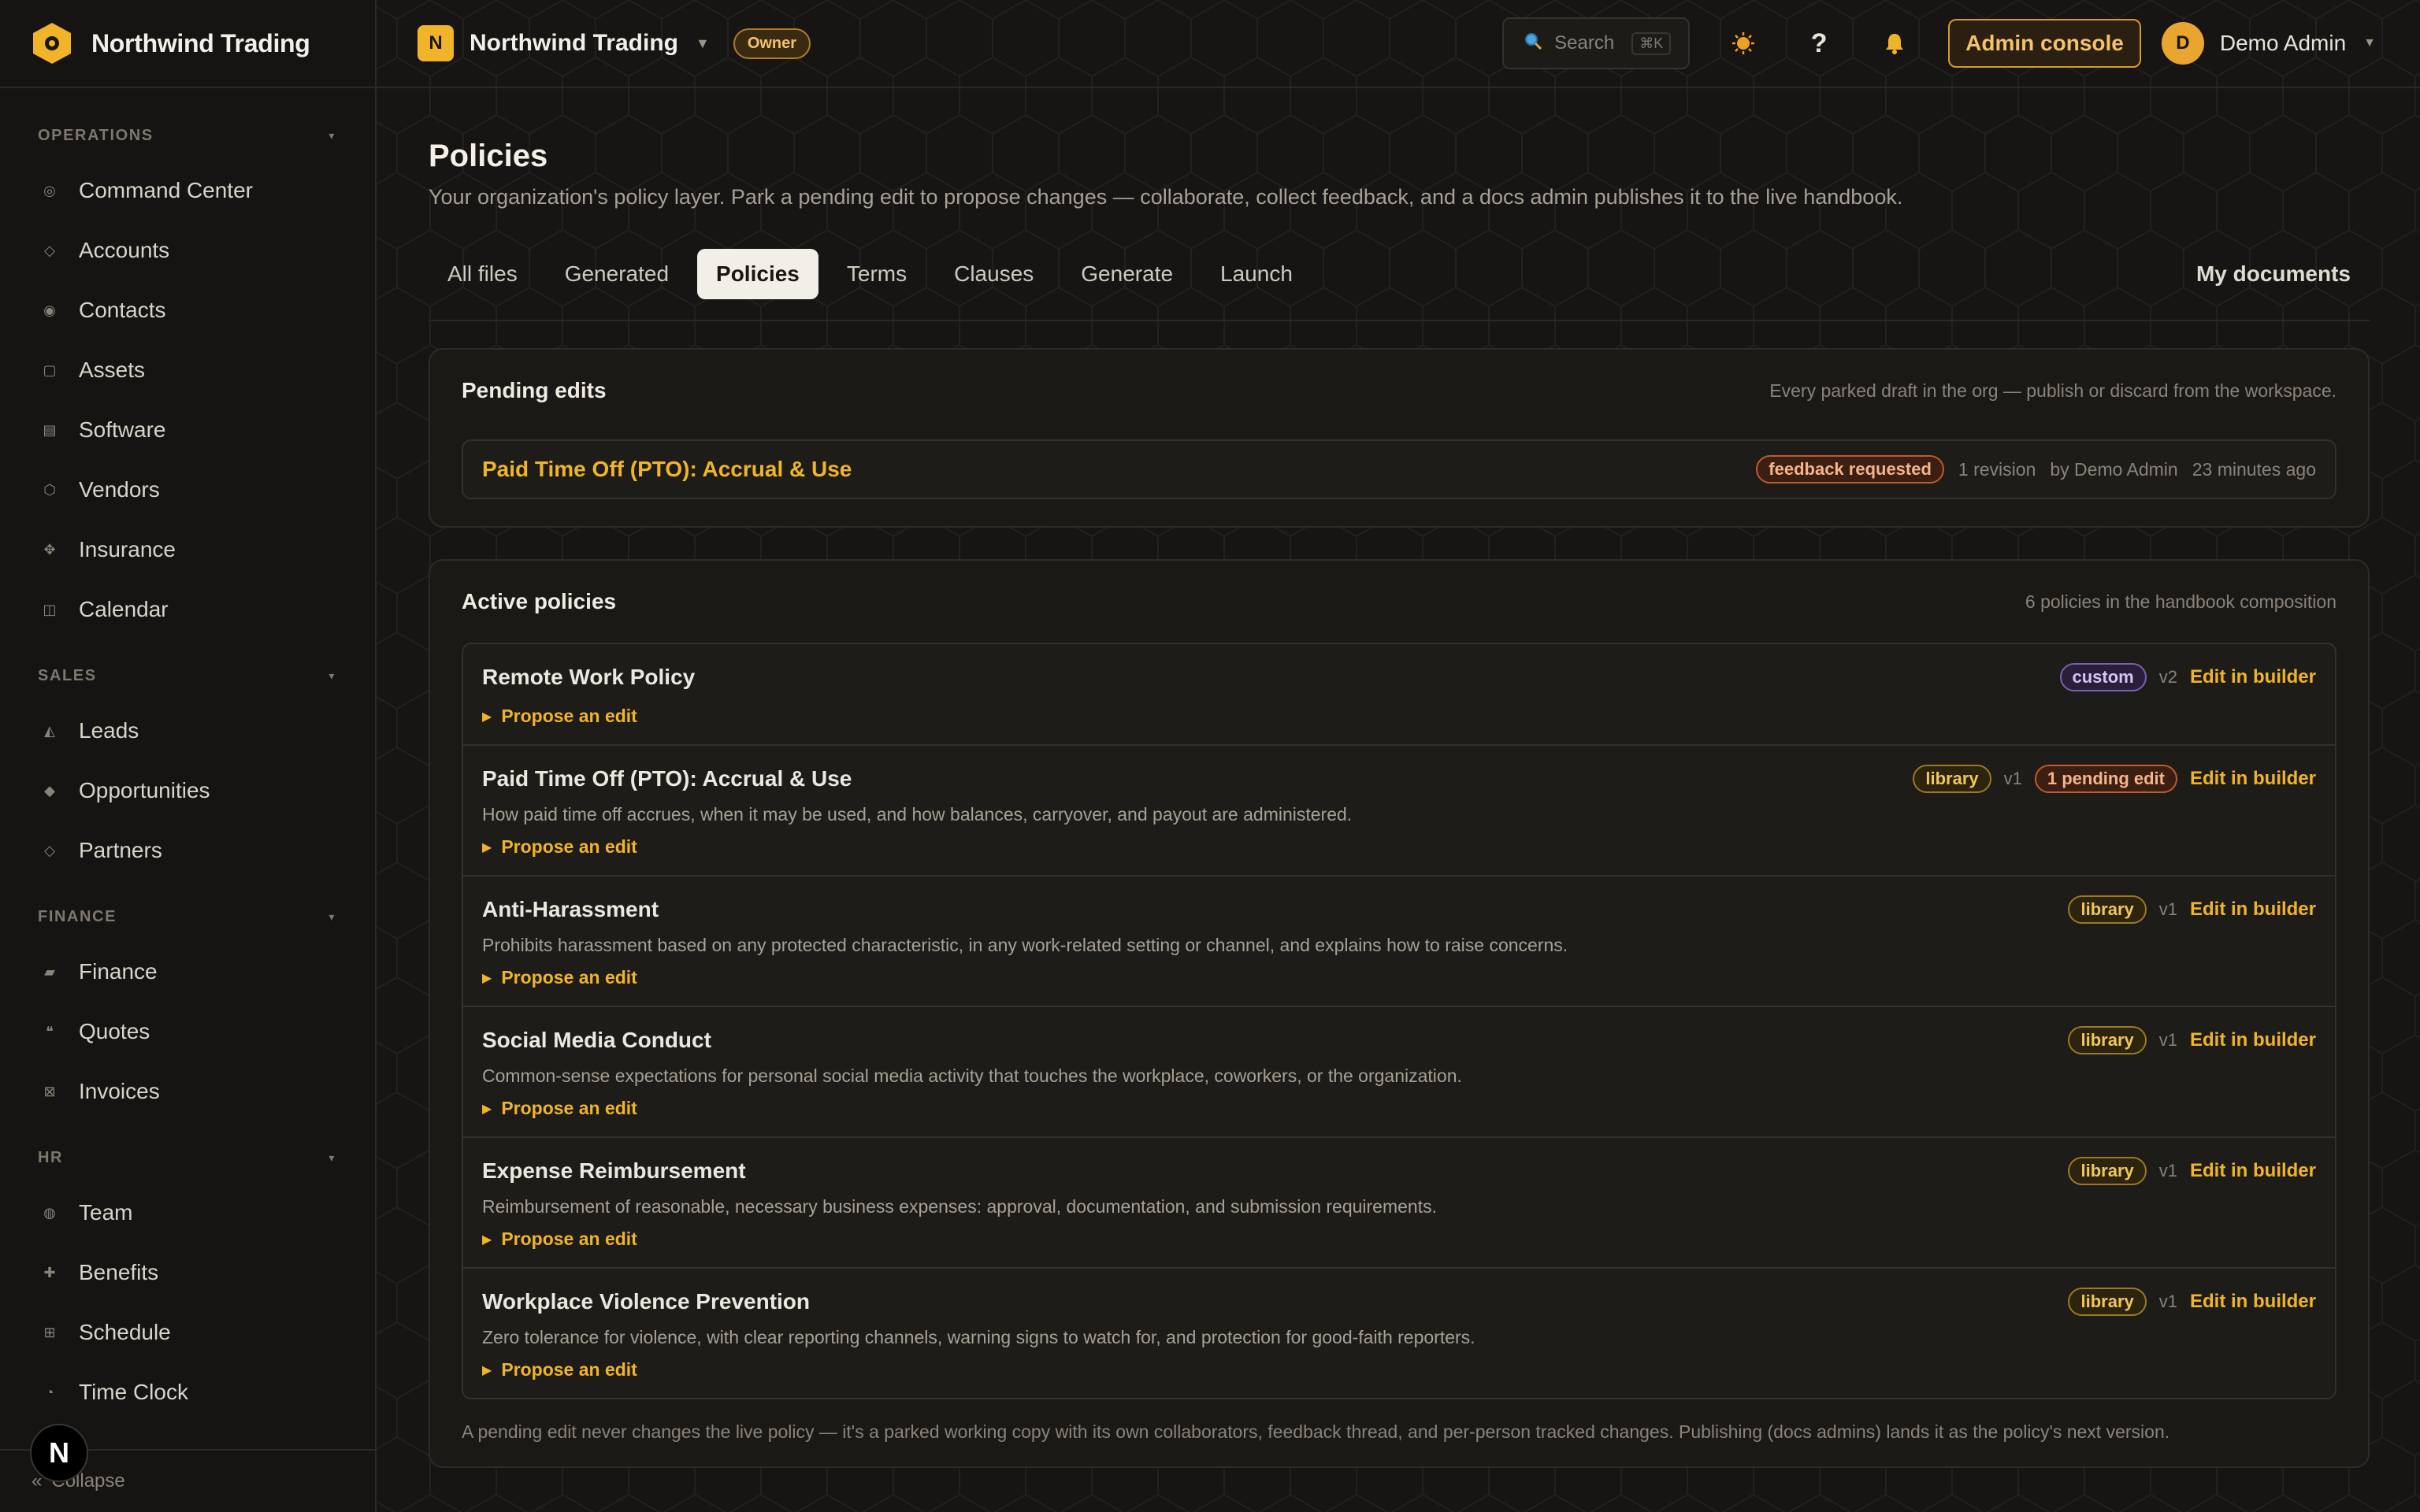 This screenshot has height=1512, width=2420. What do you see at coordinates (120, 489) in the screenshot?
I see `sidebar-item-label: Vendors` at bounding box center [120, 489].